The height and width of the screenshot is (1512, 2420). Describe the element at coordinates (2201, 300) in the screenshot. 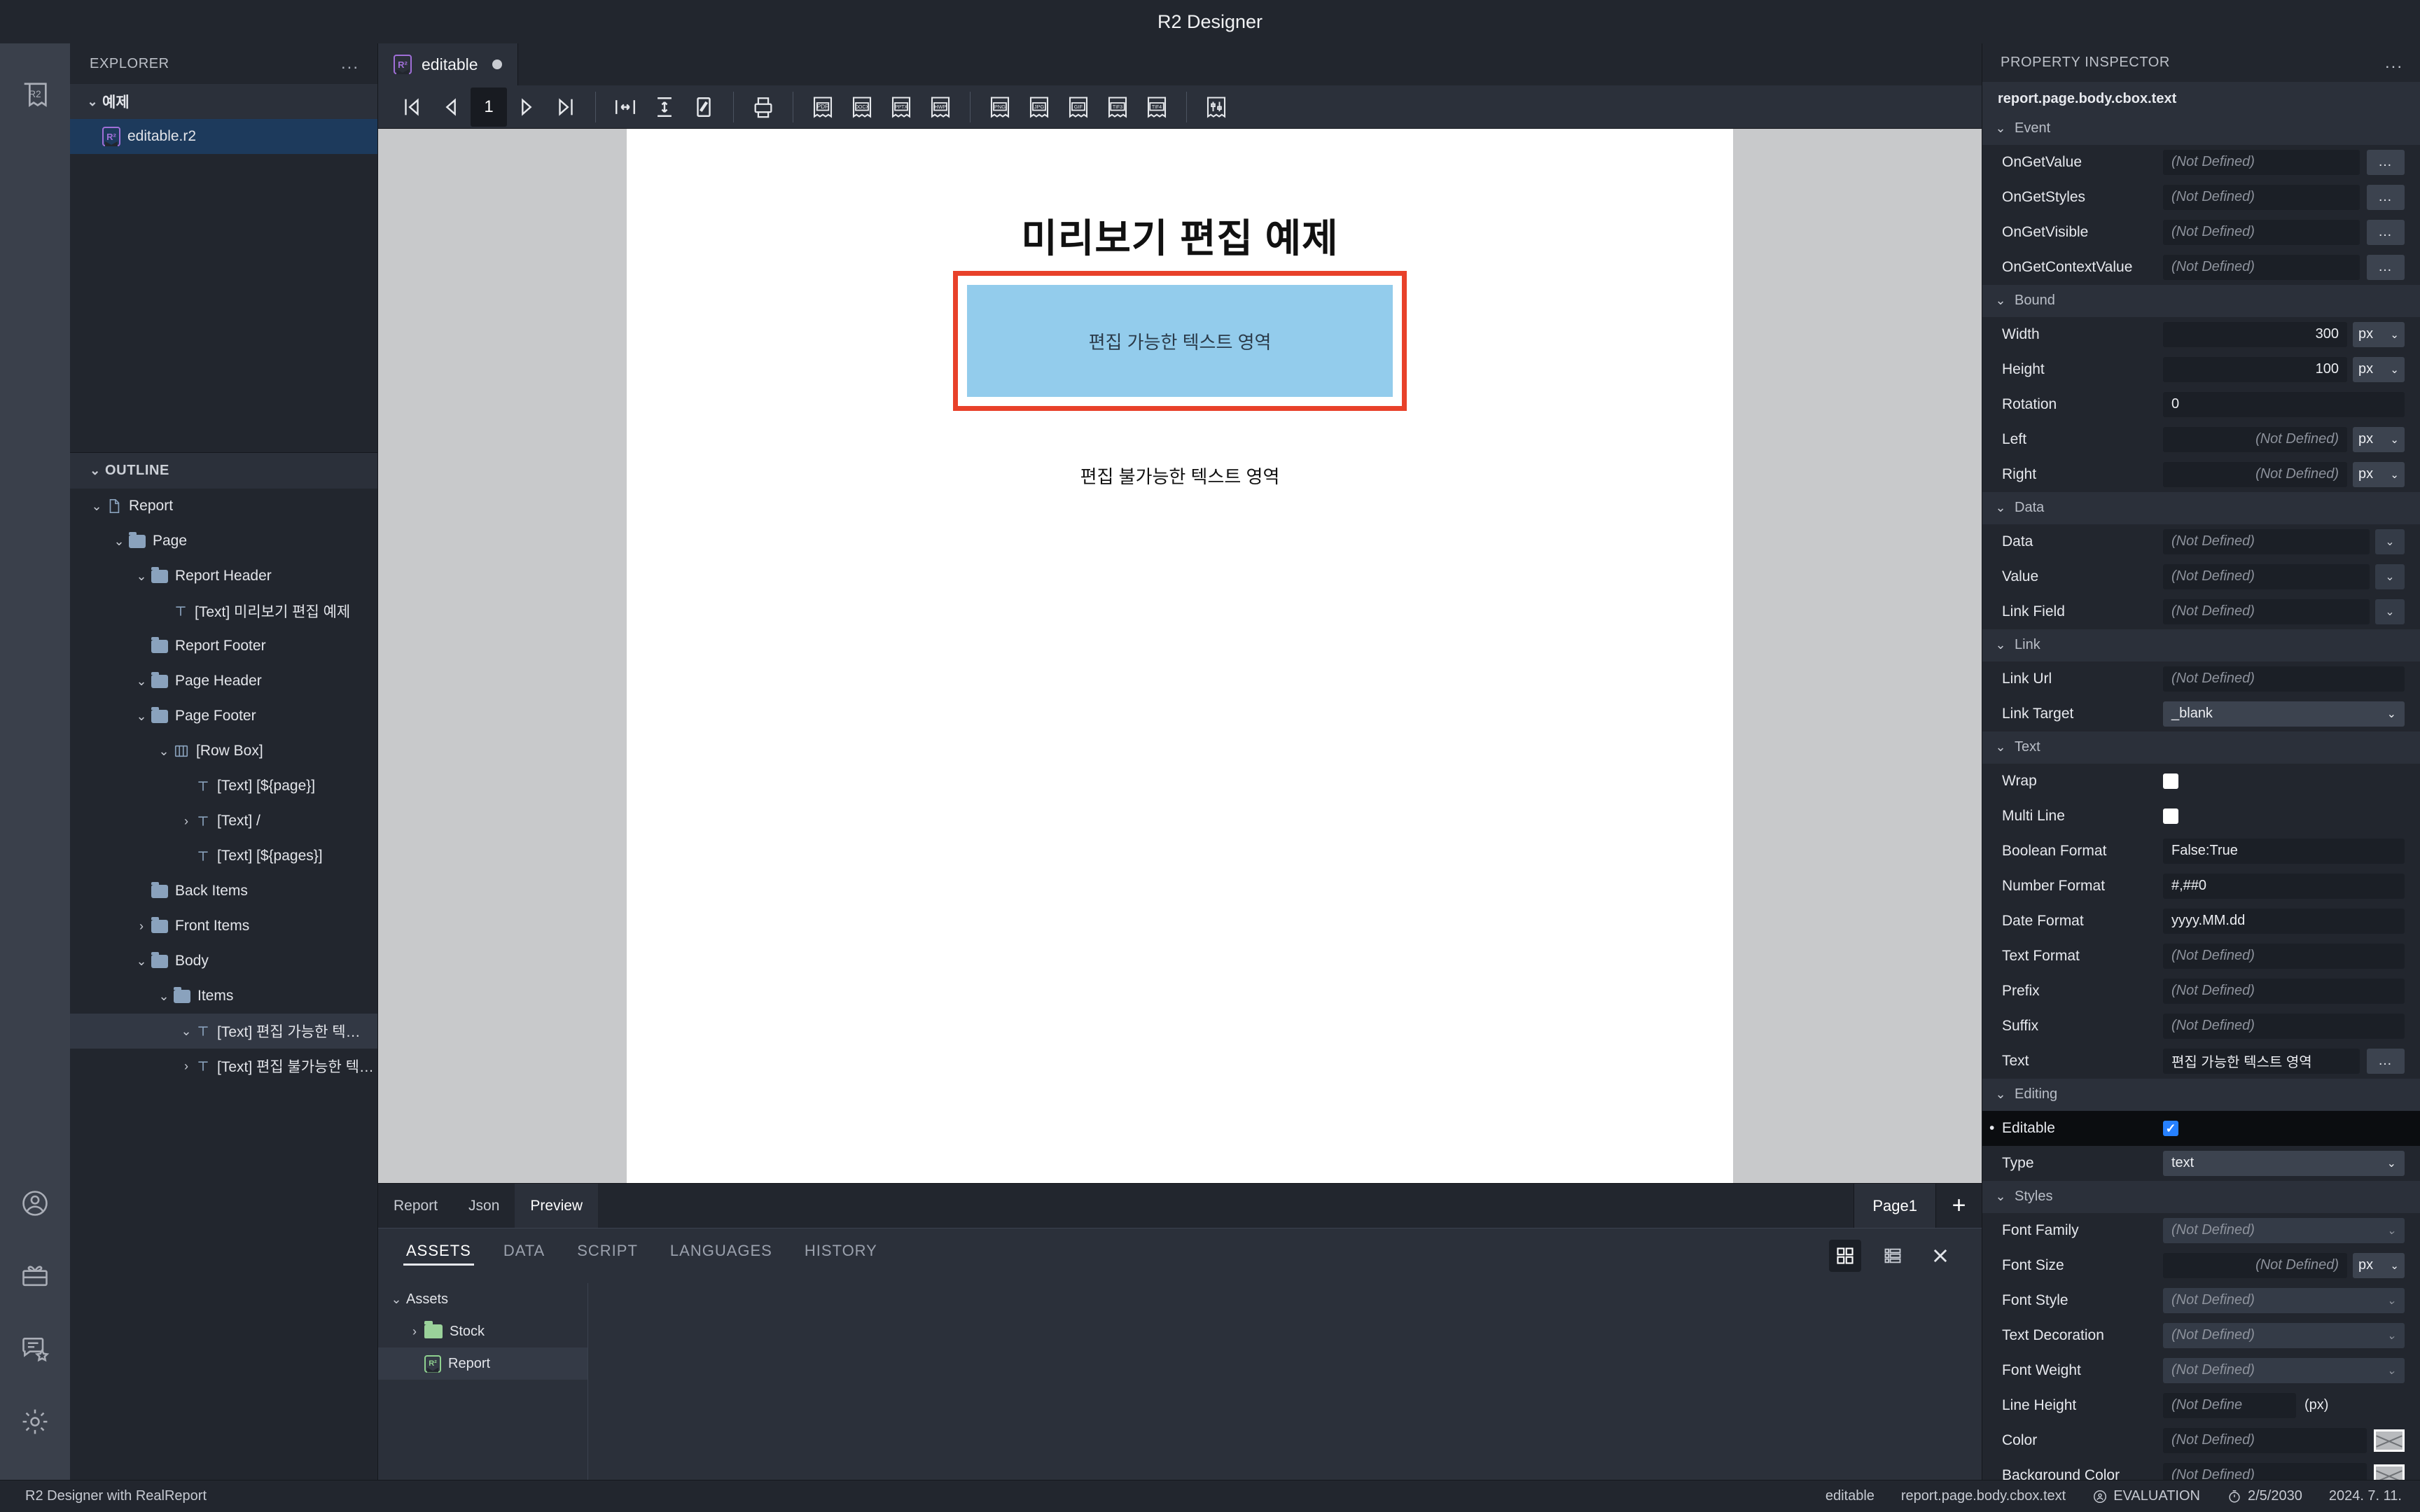

I see `property-section-bound: ⌄ Bound` at that location.